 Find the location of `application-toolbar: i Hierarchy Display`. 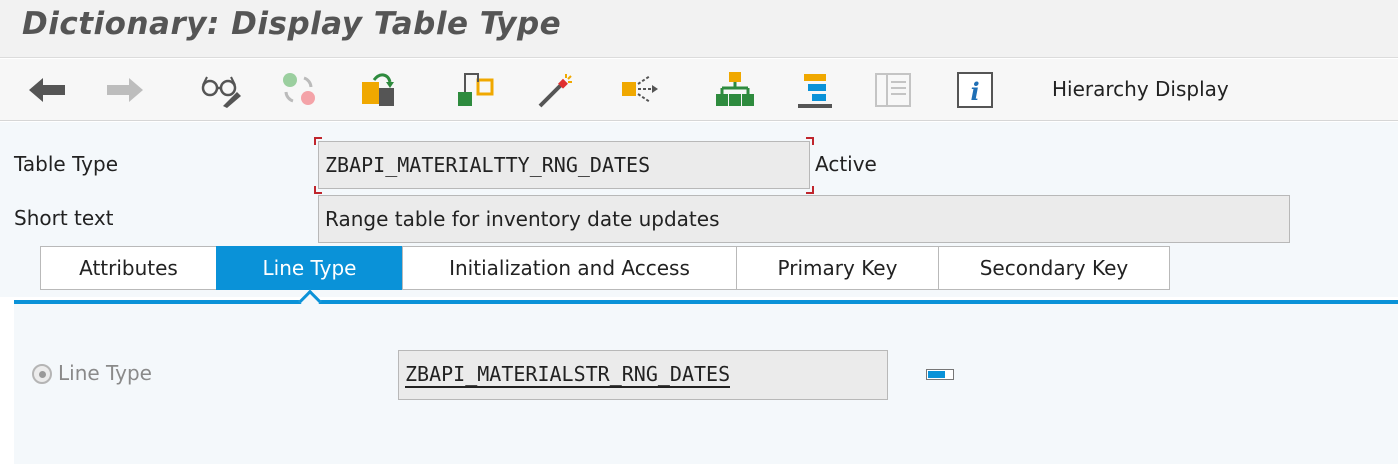

application-toolbar: i Hierarchy Display is located at coordinates (699, 90).